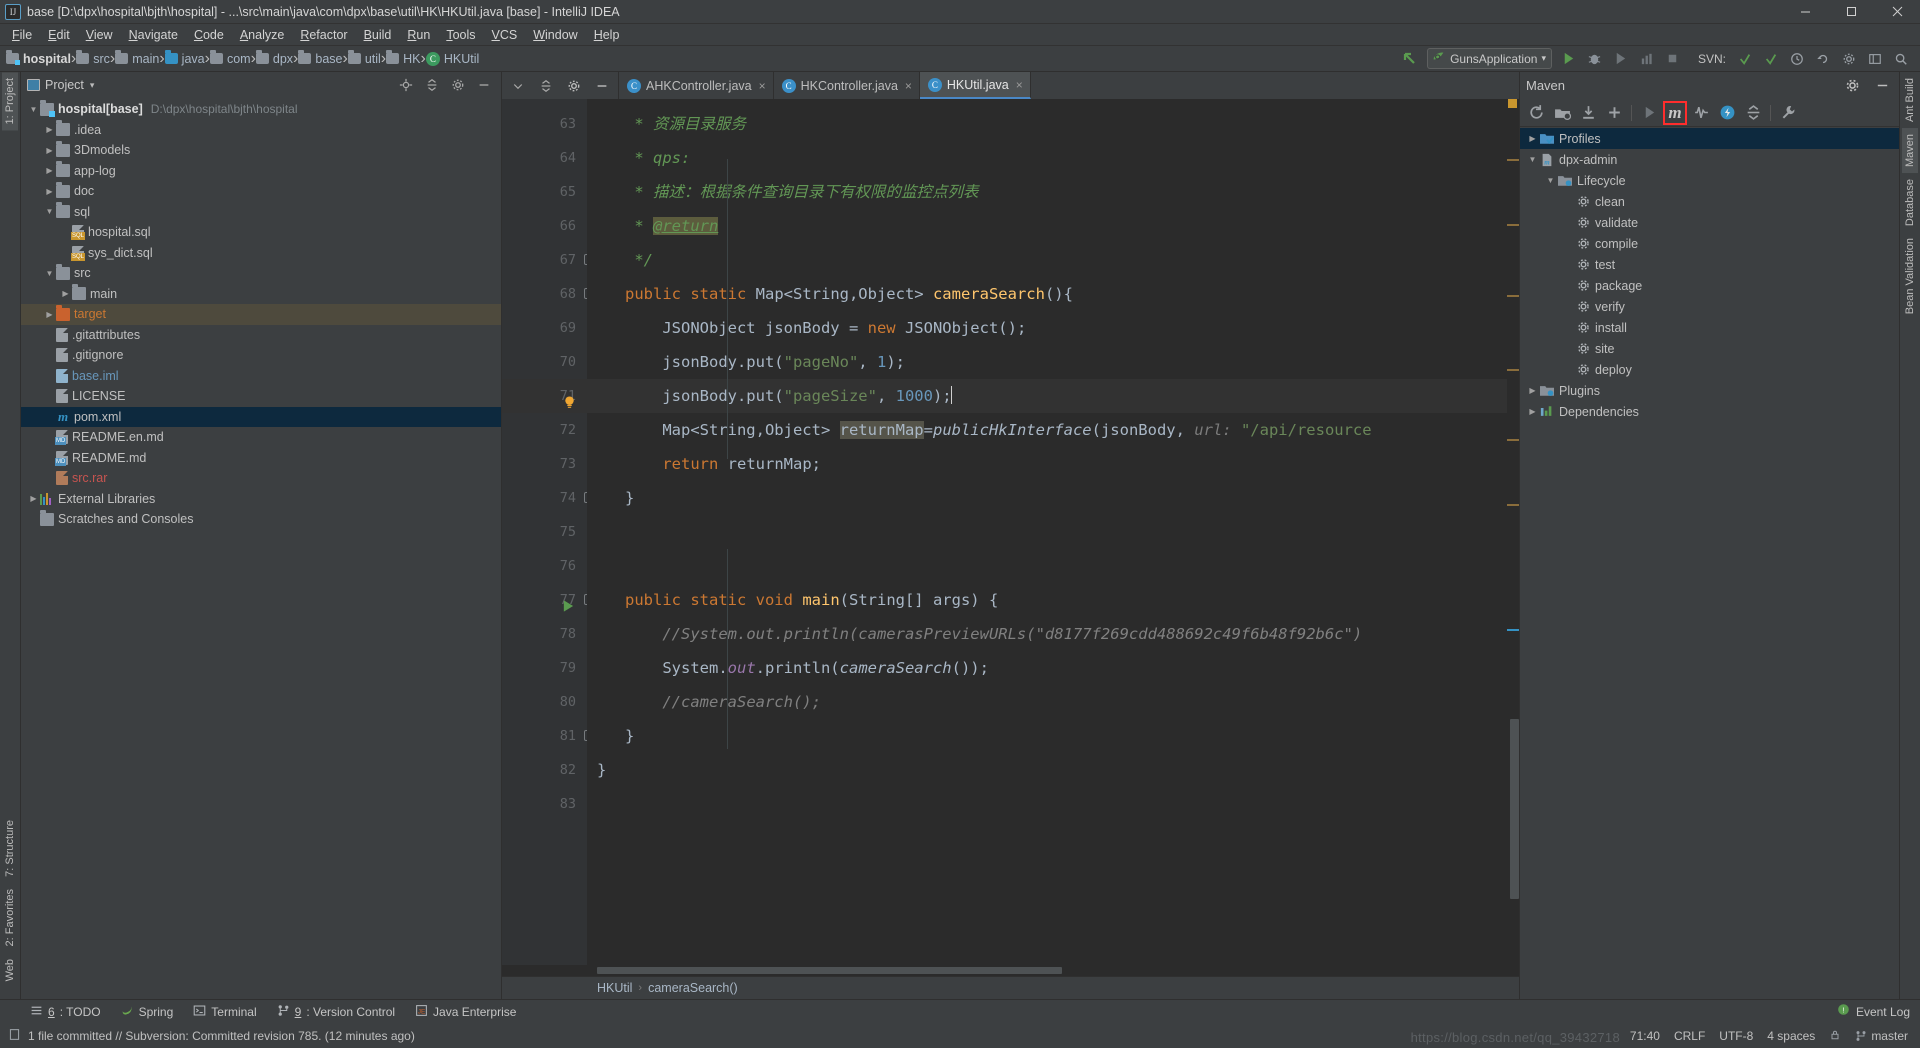 This screenshot has width=1920, height=1048. I want to click on tree-item-External Libraries: ▶ External Libraries, so click(261, 499).